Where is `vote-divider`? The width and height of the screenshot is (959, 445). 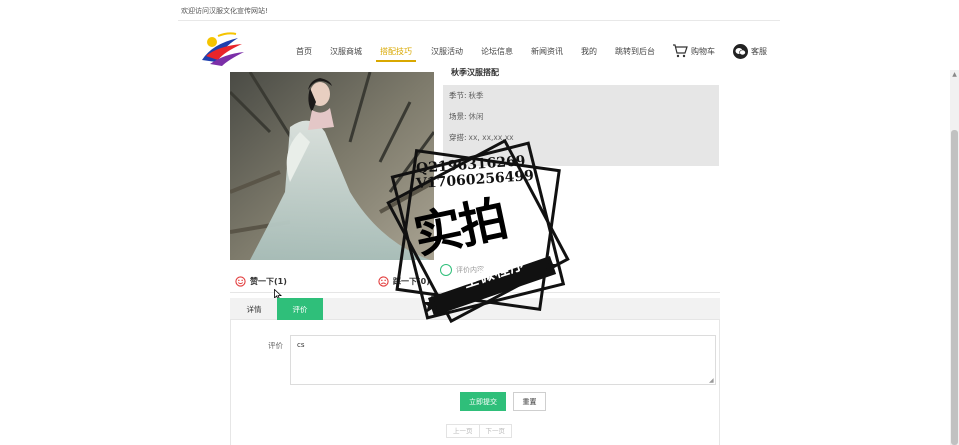
vote-divider is located at coordinates (475, 292).